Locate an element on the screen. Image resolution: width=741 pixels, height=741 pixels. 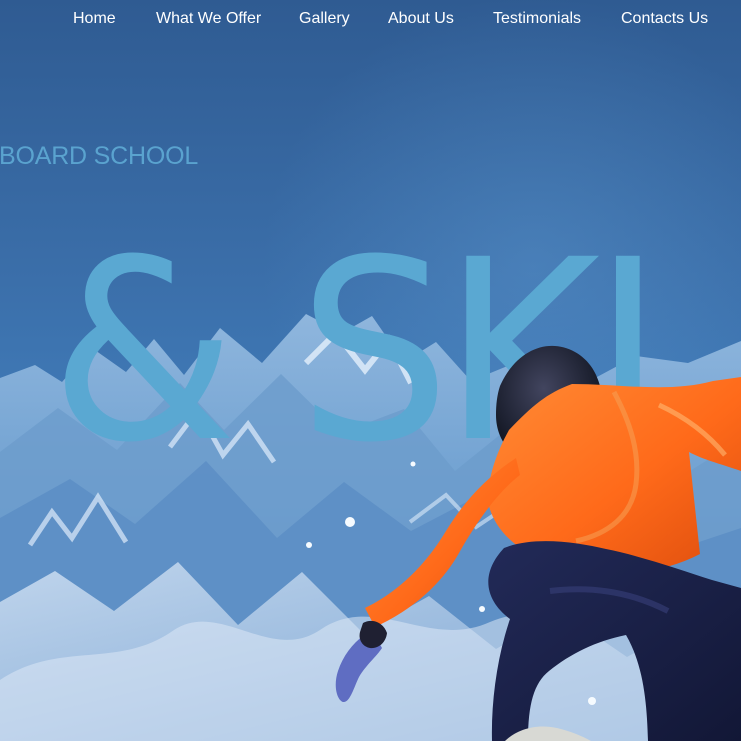
nav-testimonials: Testimonials is located at coordinates (537, 19).